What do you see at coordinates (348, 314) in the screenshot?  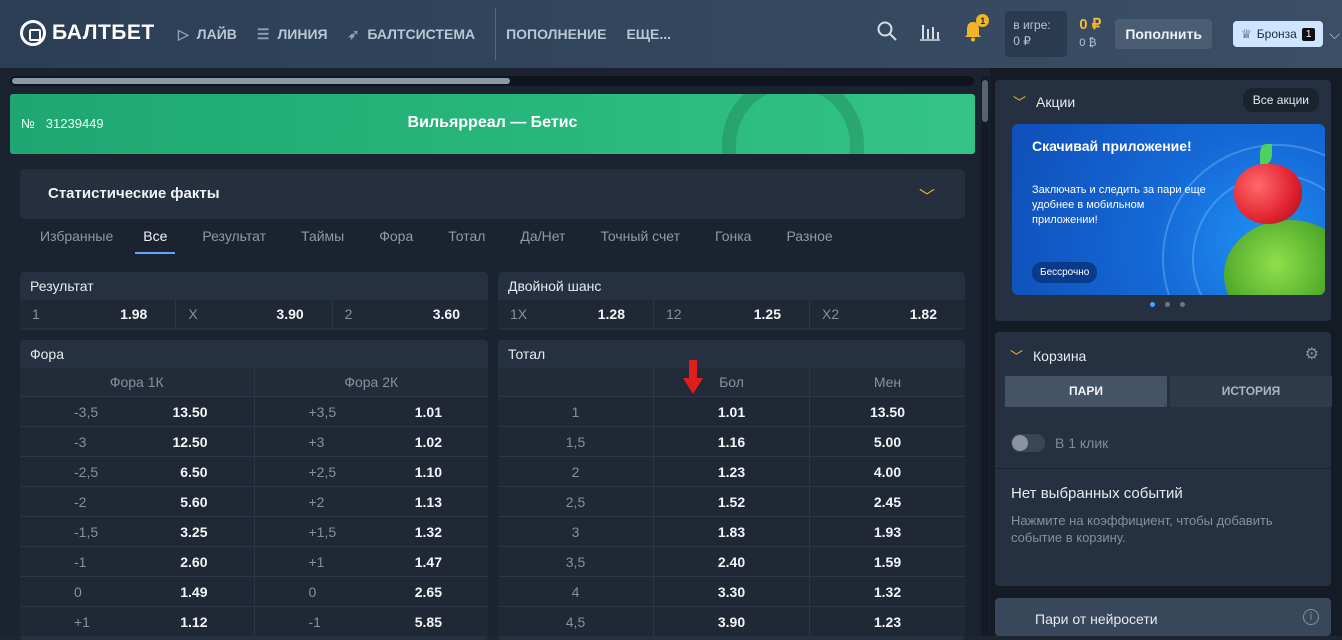 I see `odd-label: 2` at bounding box center [348, 314].